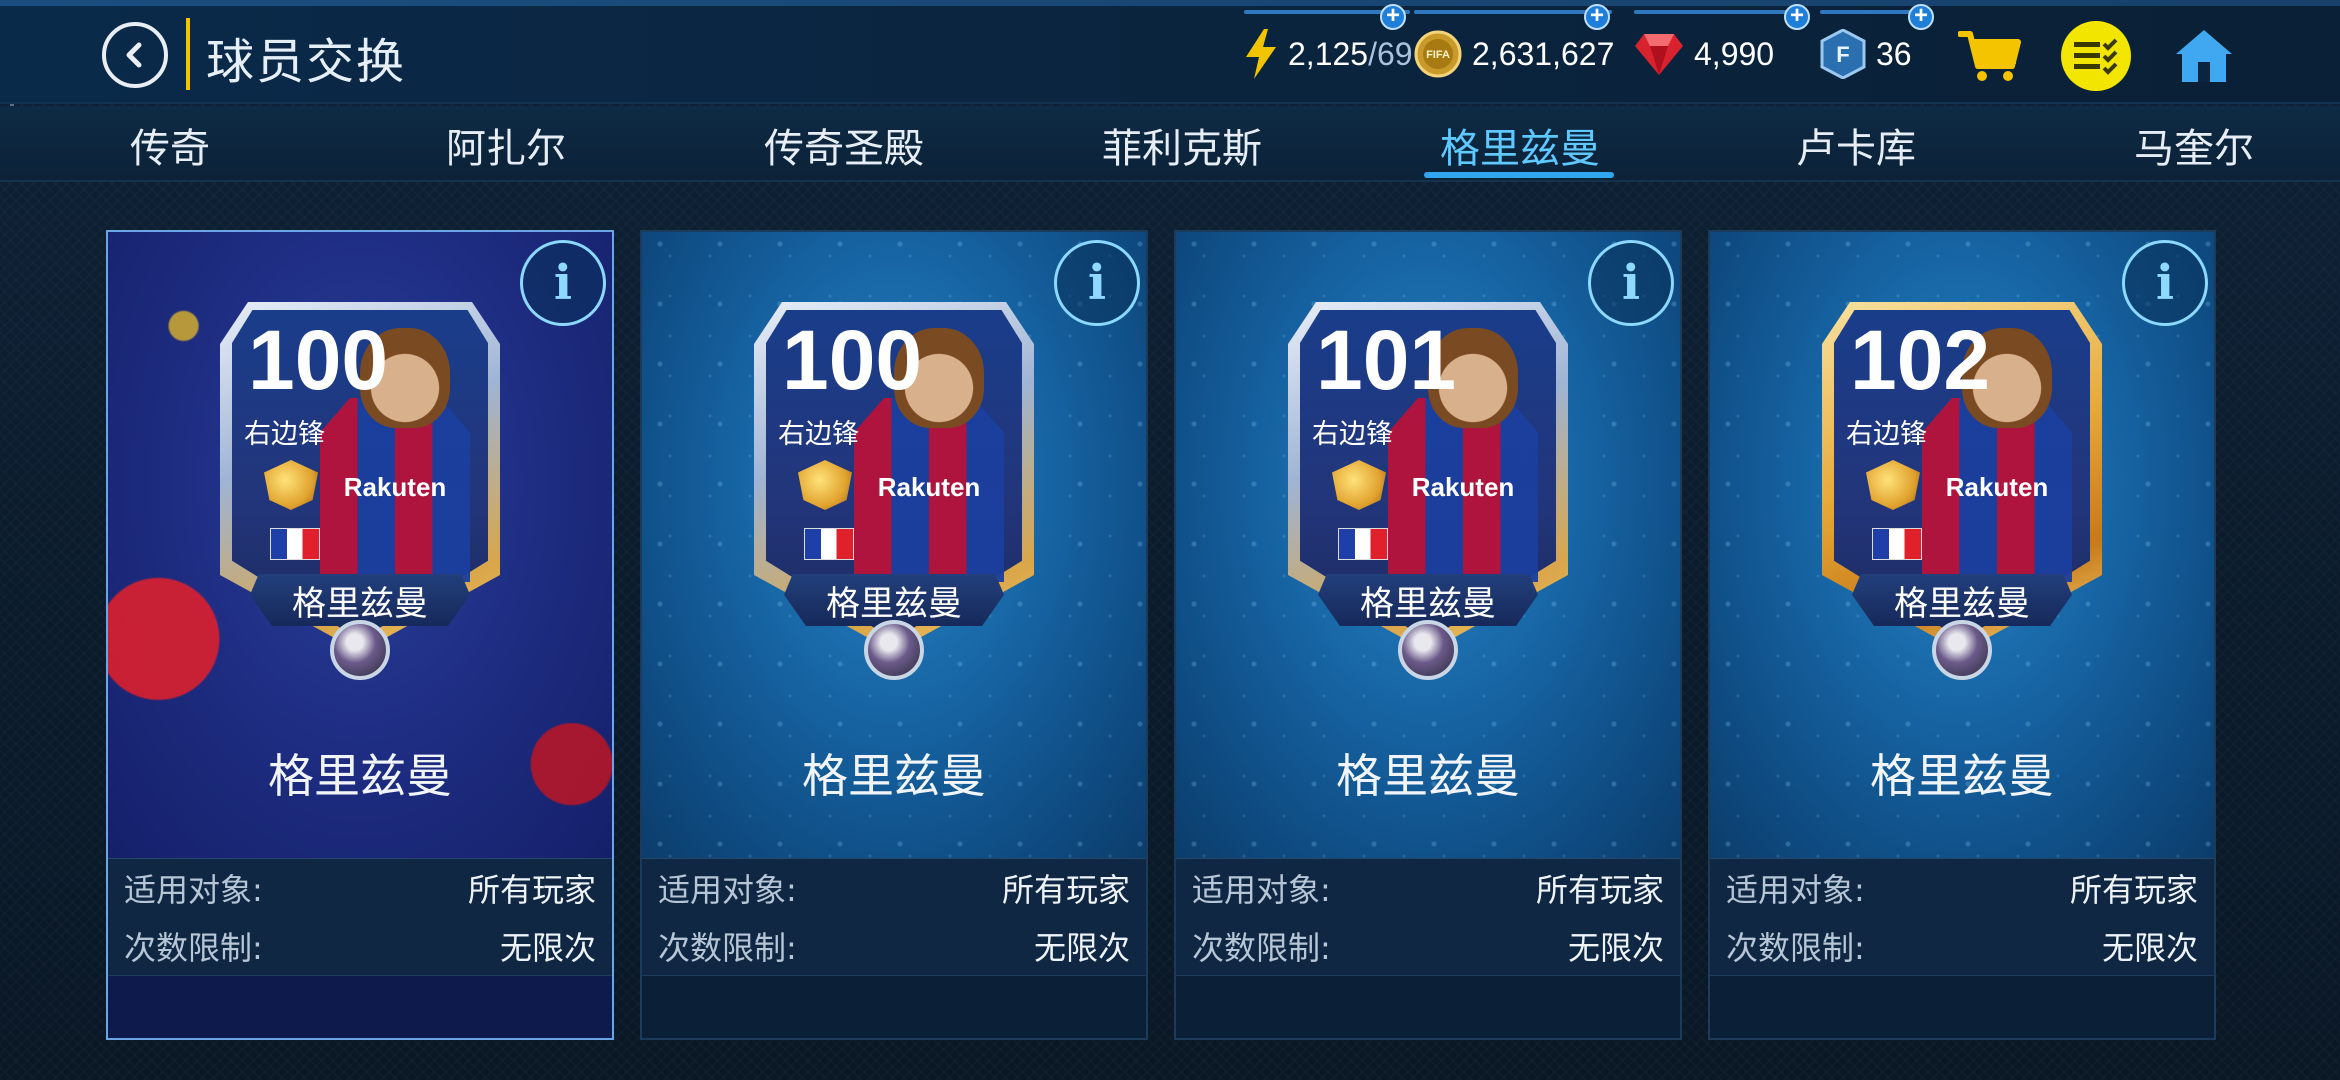 This screenshot has width=2340, height=1080. I want to click on card-artwork: i Rakuten 102 右边锋 格里兹曼 格里兹曼, so click(1962, 545).